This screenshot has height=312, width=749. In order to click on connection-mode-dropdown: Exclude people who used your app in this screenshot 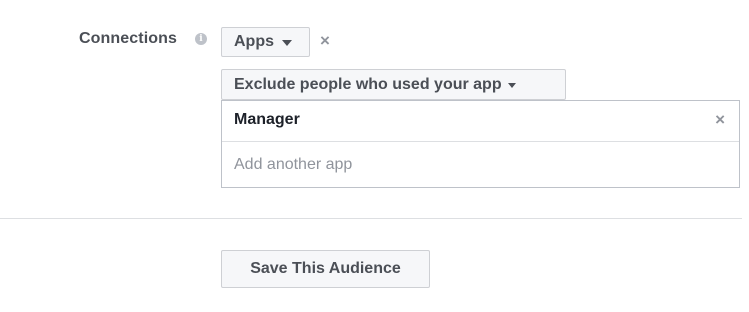, I will do `click(393, 84)`.